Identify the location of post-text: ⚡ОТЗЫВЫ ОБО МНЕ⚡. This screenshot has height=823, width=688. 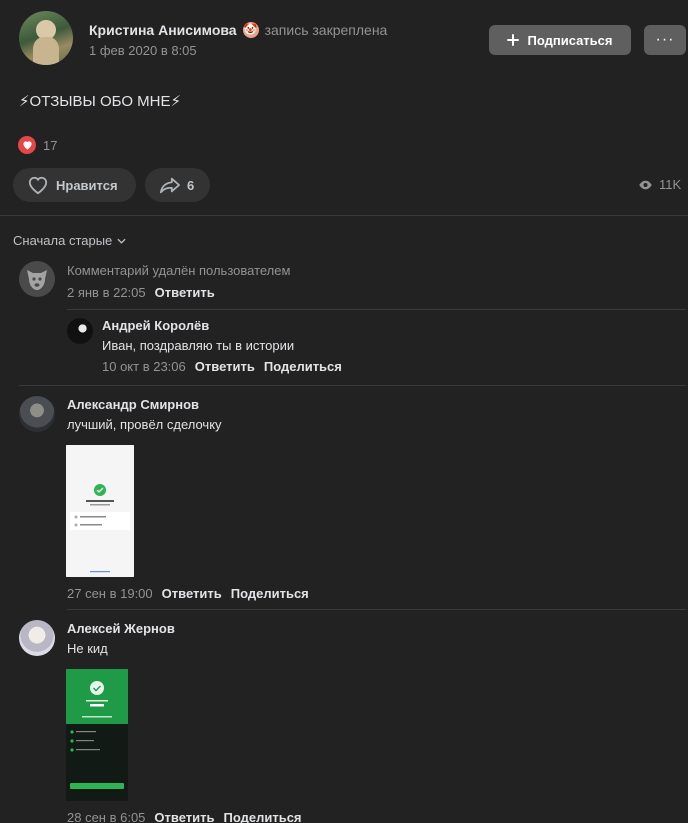
(100, 101).